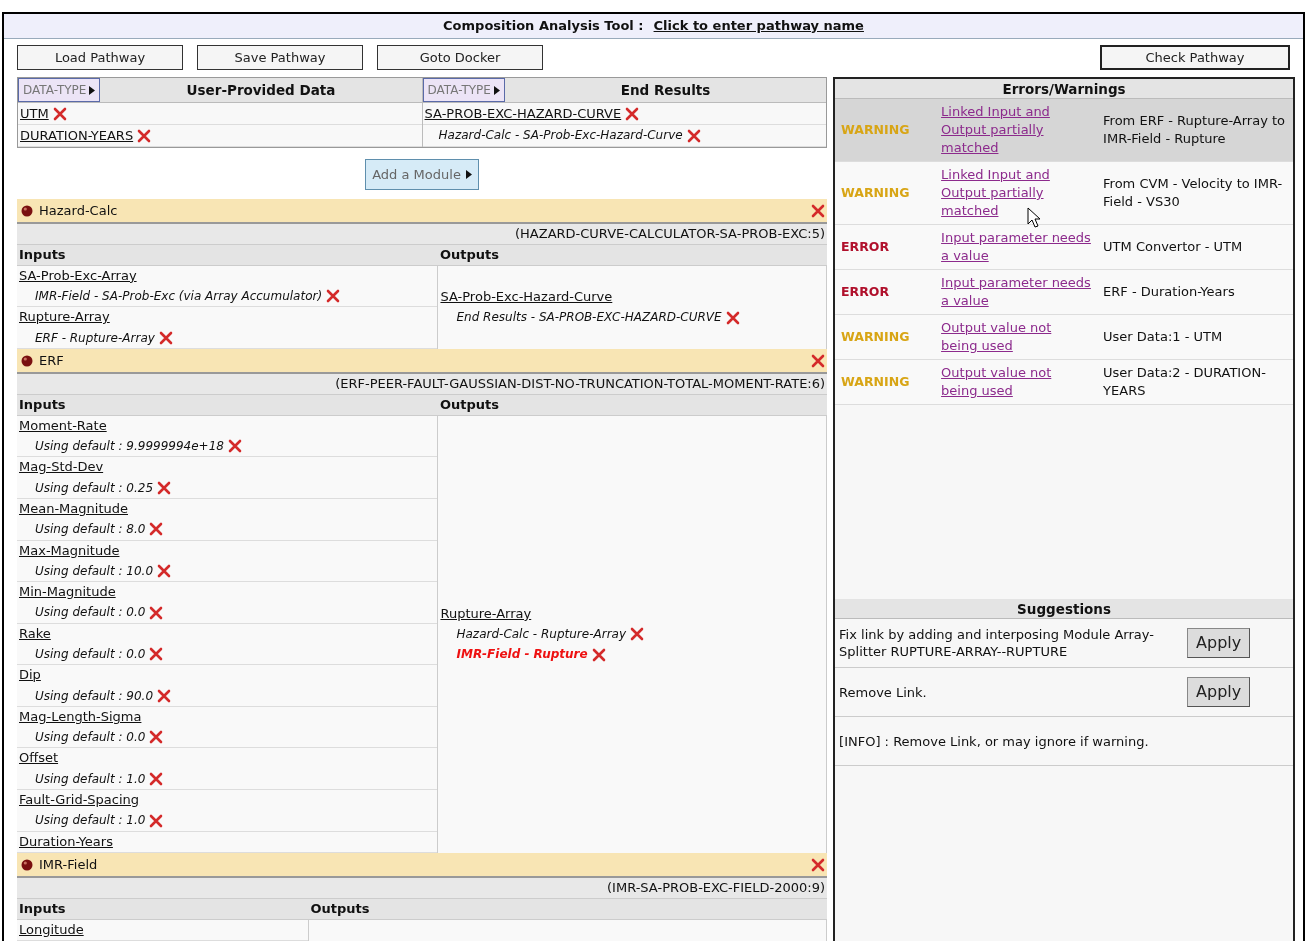 This screenshot has height=942, width=1307. Describe the element at coordinates (30, 675) in the screenshot. I see `parameter-link: Dip` at that location.